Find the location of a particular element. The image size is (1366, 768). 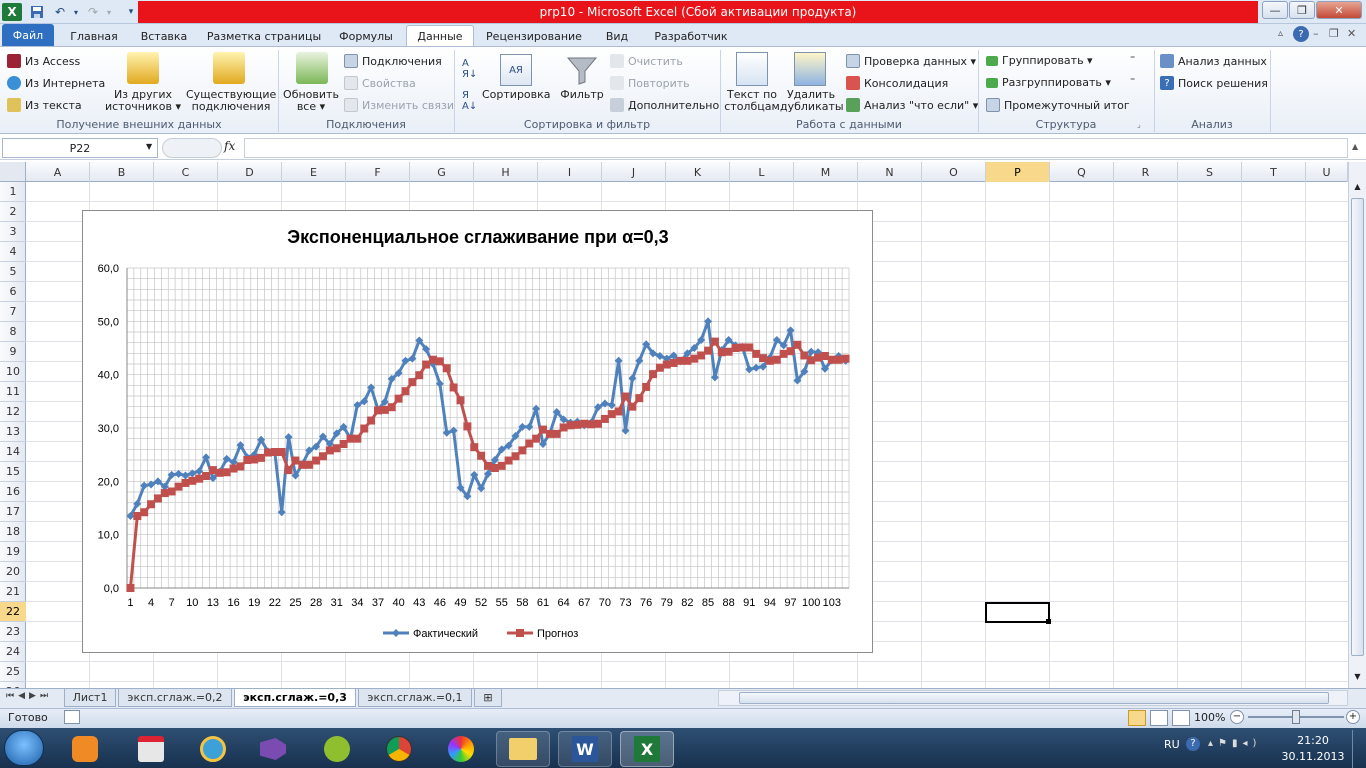

solver-button: ? Поиск решения is located at coordinates (1214, 83).